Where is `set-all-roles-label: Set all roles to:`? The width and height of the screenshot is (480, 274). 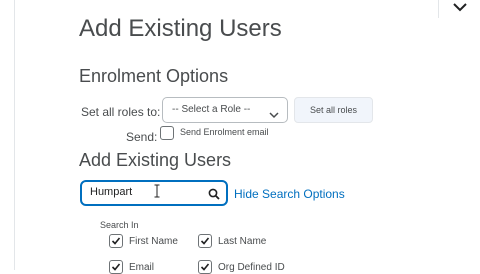 set-all-roles-label: Set all roles to: is located at coordinates (121, 112).